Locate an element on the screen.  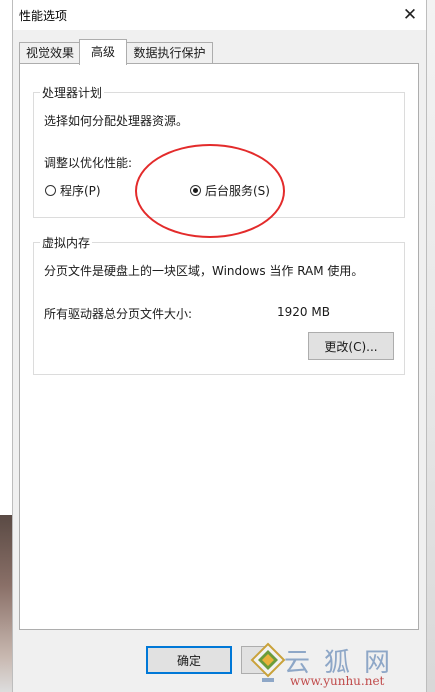
background-photo-strip is located at coordinates (6, 603).